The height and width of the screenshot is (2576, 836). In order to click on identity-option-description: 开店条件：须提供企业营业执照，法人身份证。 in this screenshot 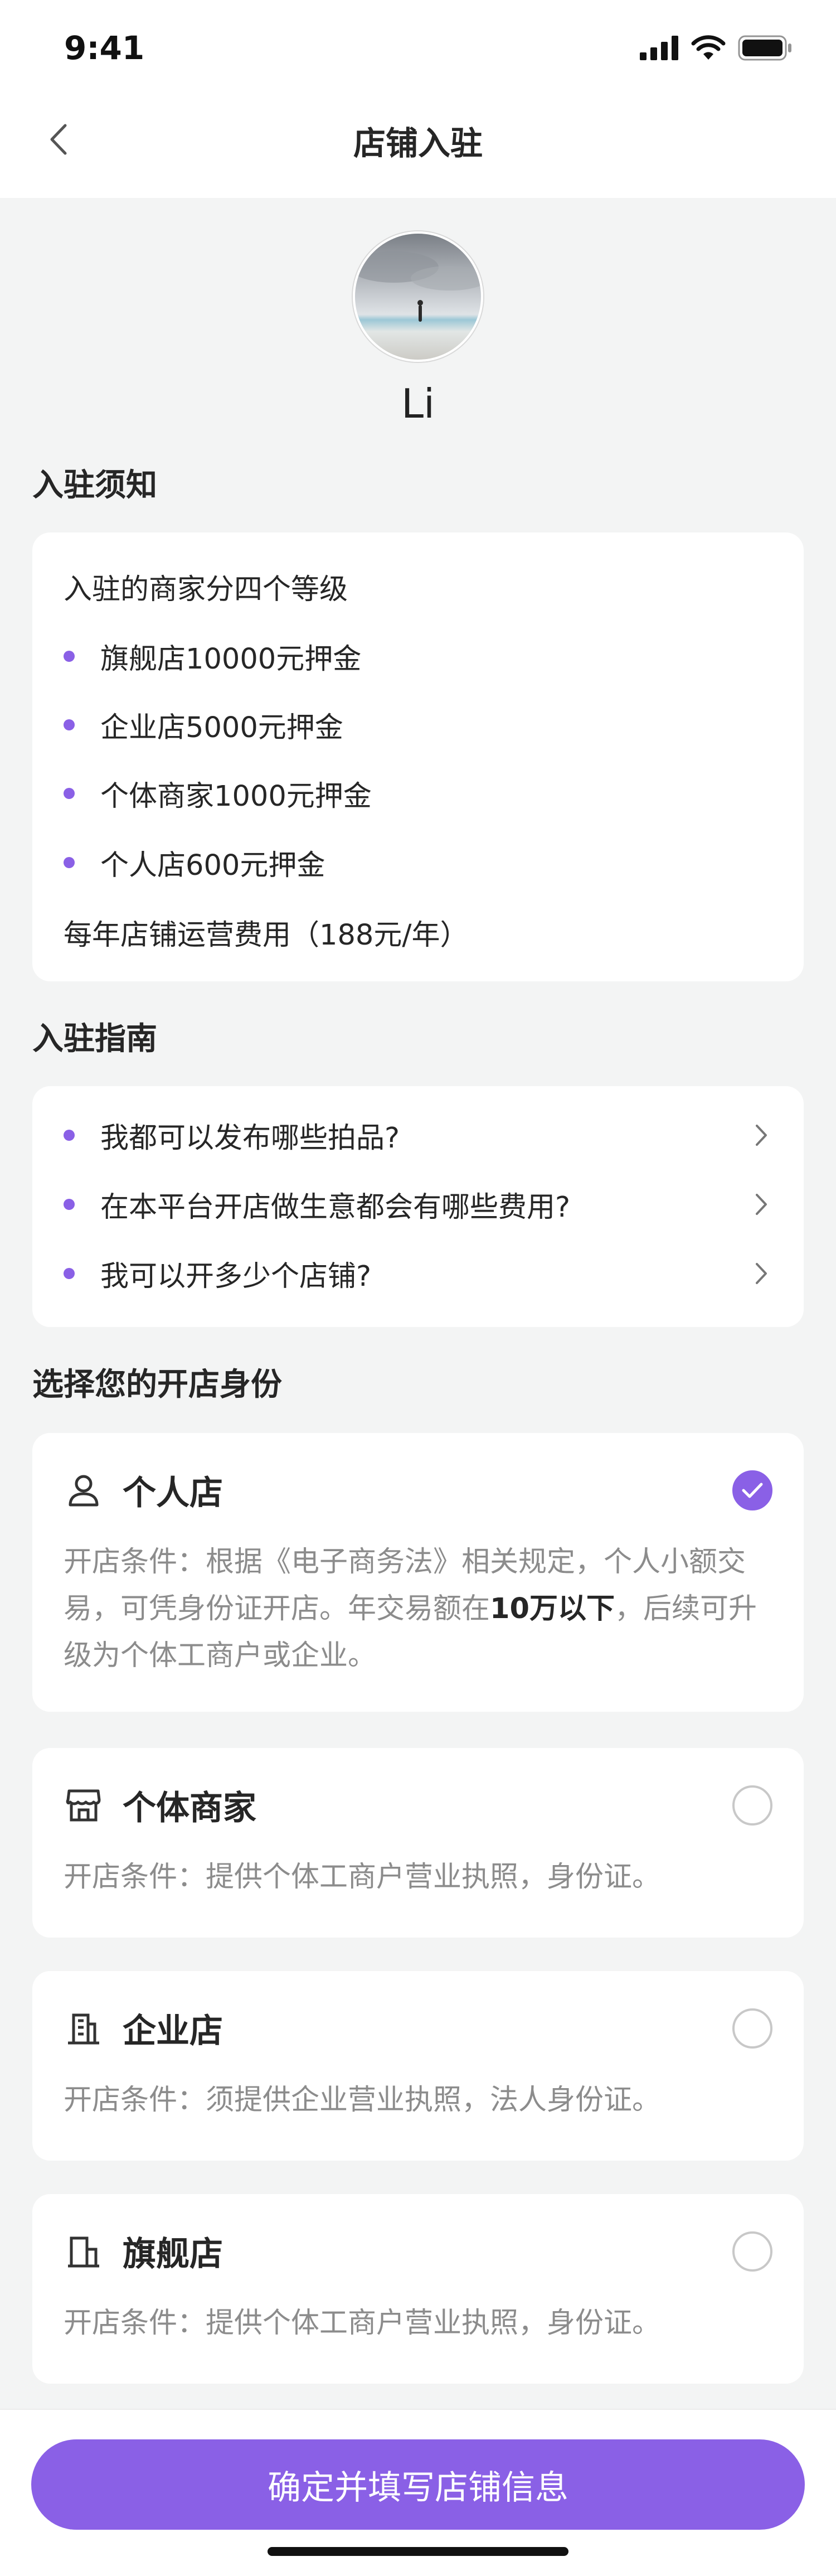, I will do `click(362, 2100)`.